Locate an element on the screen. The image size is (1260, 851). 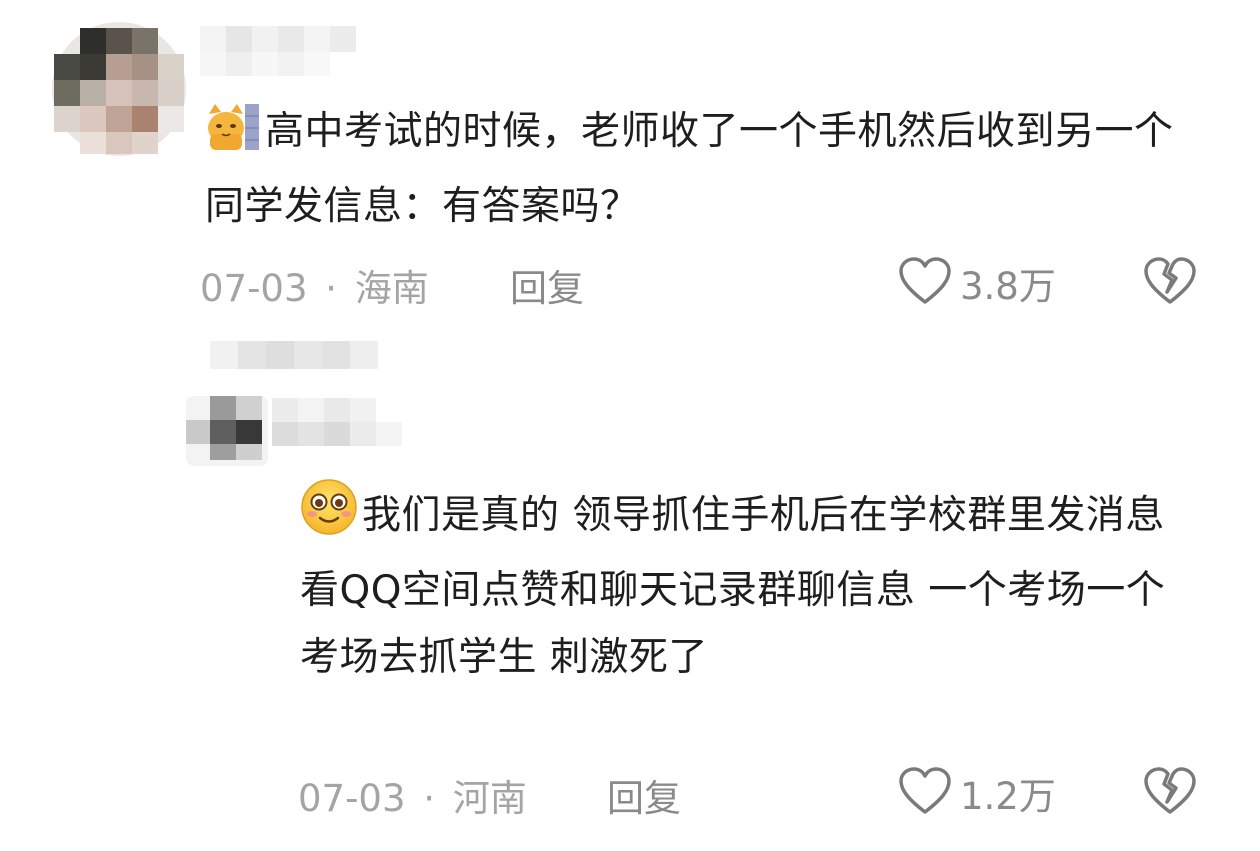
reply-header is located at coordinates (280, 355).